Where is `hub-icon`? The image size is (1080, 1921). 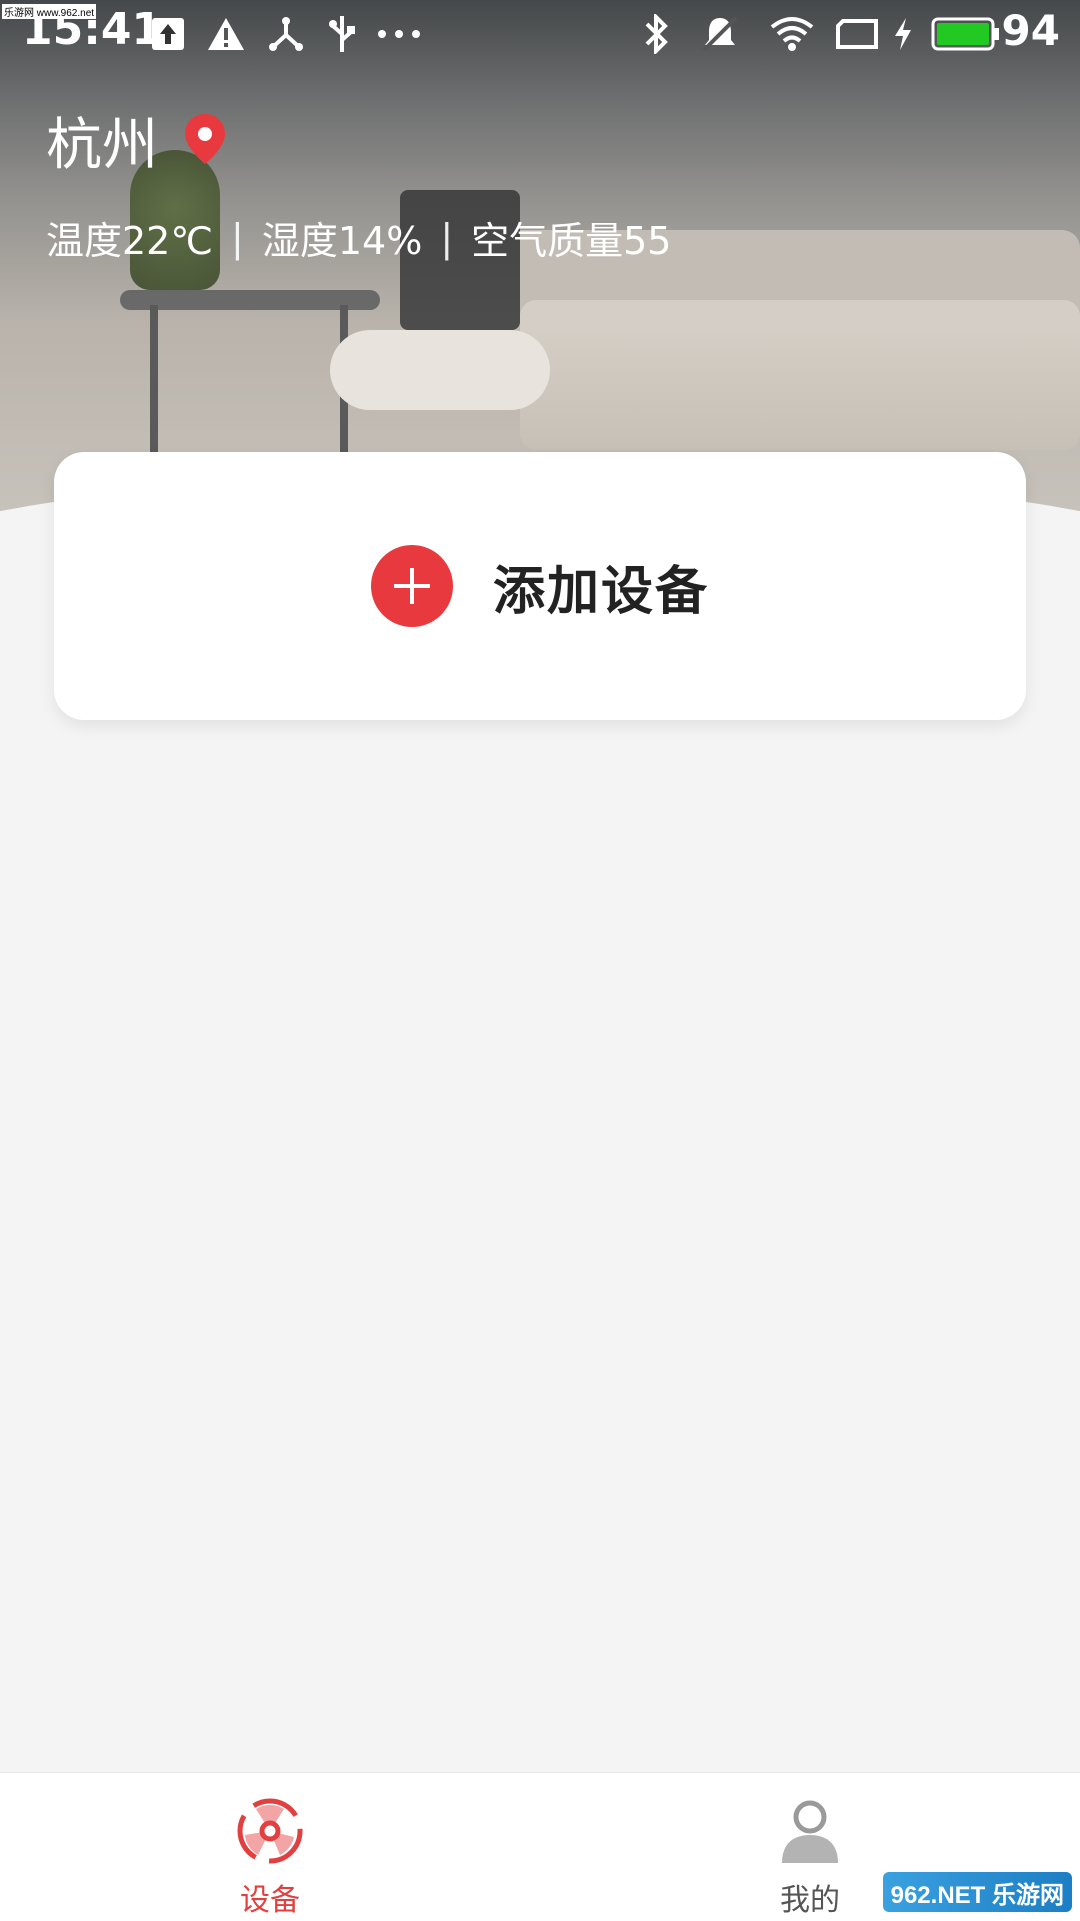 hub-icon is located at coordinates (286, 34).